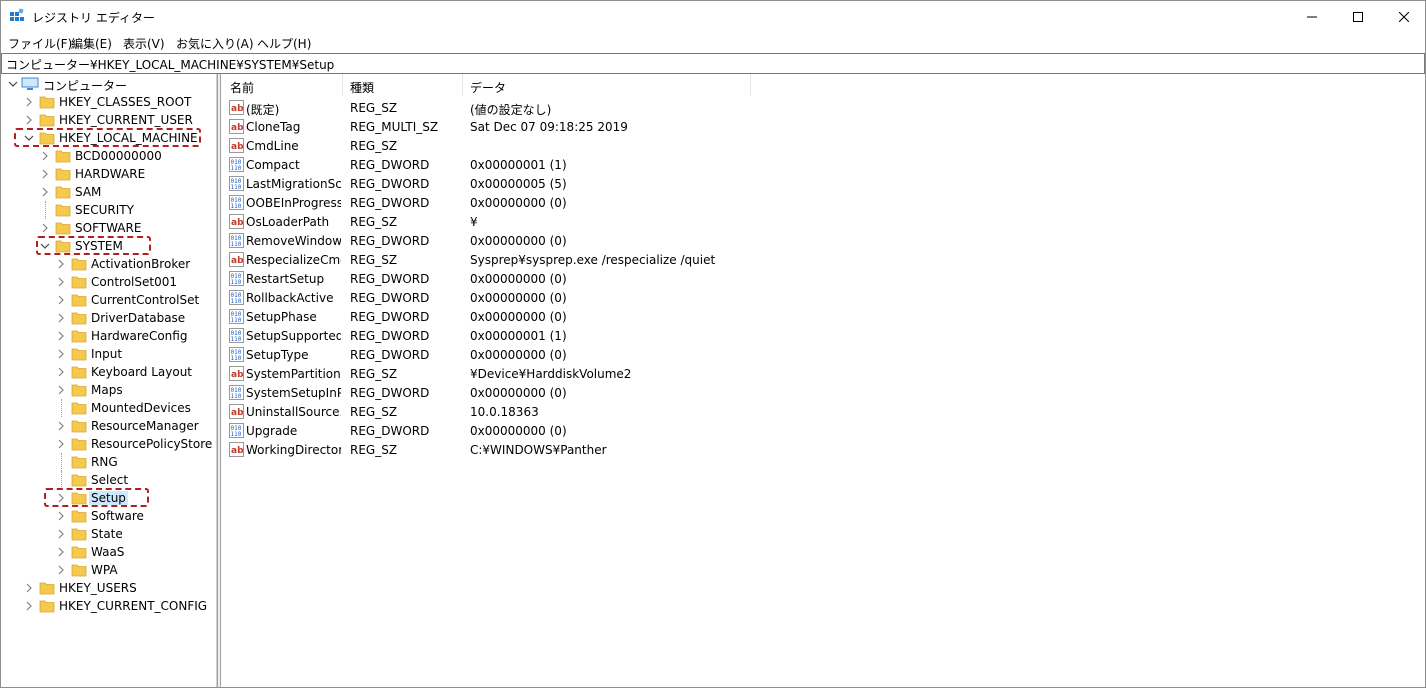 The height and width of the screenshot is (688, 1426). I want to click on tree-root: コンピューター, so click(109, 84).